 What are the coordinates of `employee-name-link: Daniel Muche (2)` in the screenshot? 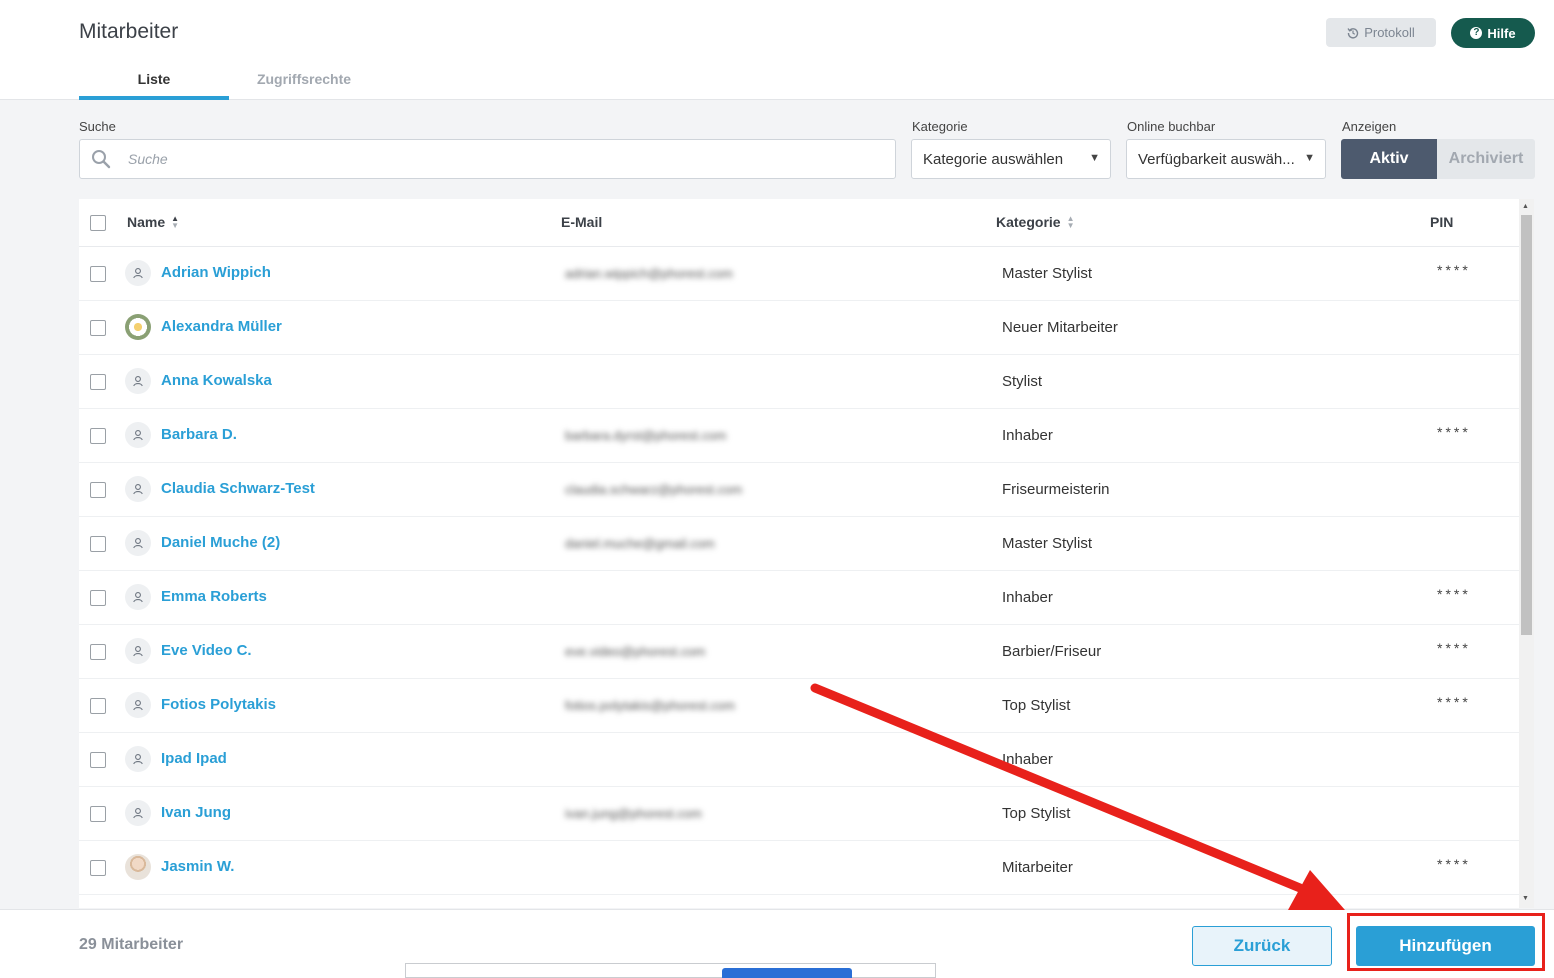 It's located at (220, 542).